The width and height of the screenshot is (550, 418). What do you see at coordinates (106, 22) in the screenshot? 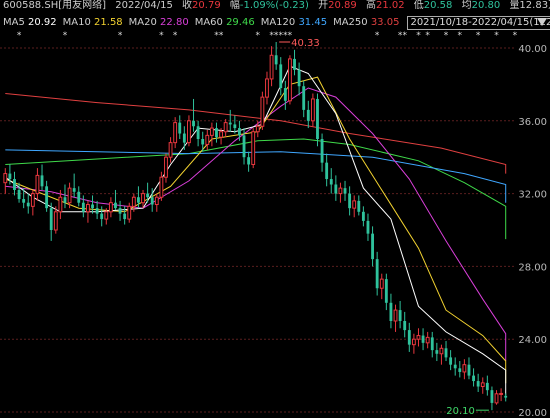
I see `ma-value-ma10: 21.58` at bounding box center [106, 22].